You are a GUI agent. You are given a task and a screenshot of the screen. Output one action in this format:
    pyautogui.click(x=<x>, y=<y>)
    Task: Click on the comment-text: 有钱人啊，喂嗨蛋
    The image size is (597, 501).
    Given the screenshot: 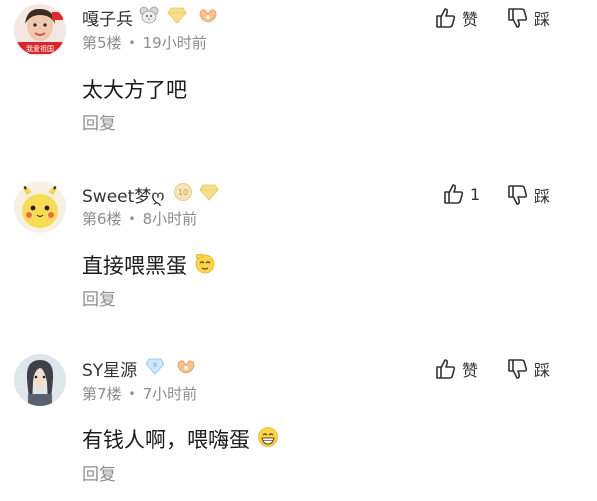 What is the action you would take?
    pyautogui.click(x=181, y=439)
    